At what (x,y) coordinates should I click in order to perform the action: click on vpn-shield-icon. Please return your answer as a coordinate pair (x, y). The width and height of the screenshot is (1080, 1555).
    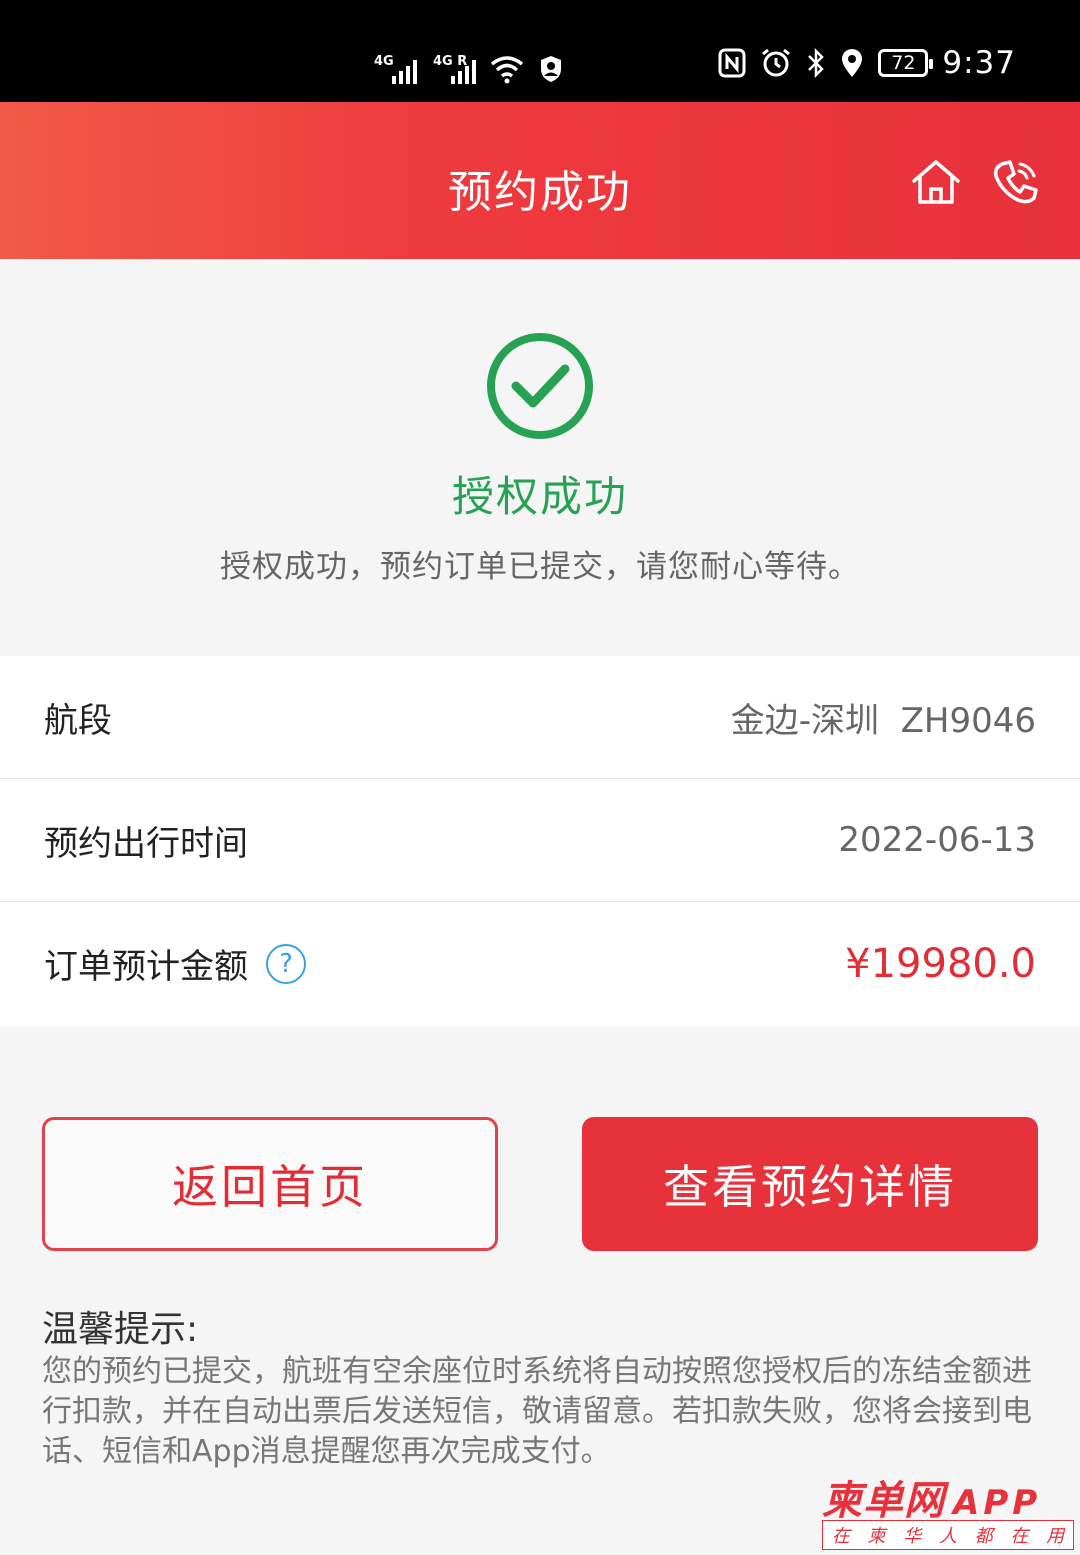
    Looking at the image, I should click on (551, 69).